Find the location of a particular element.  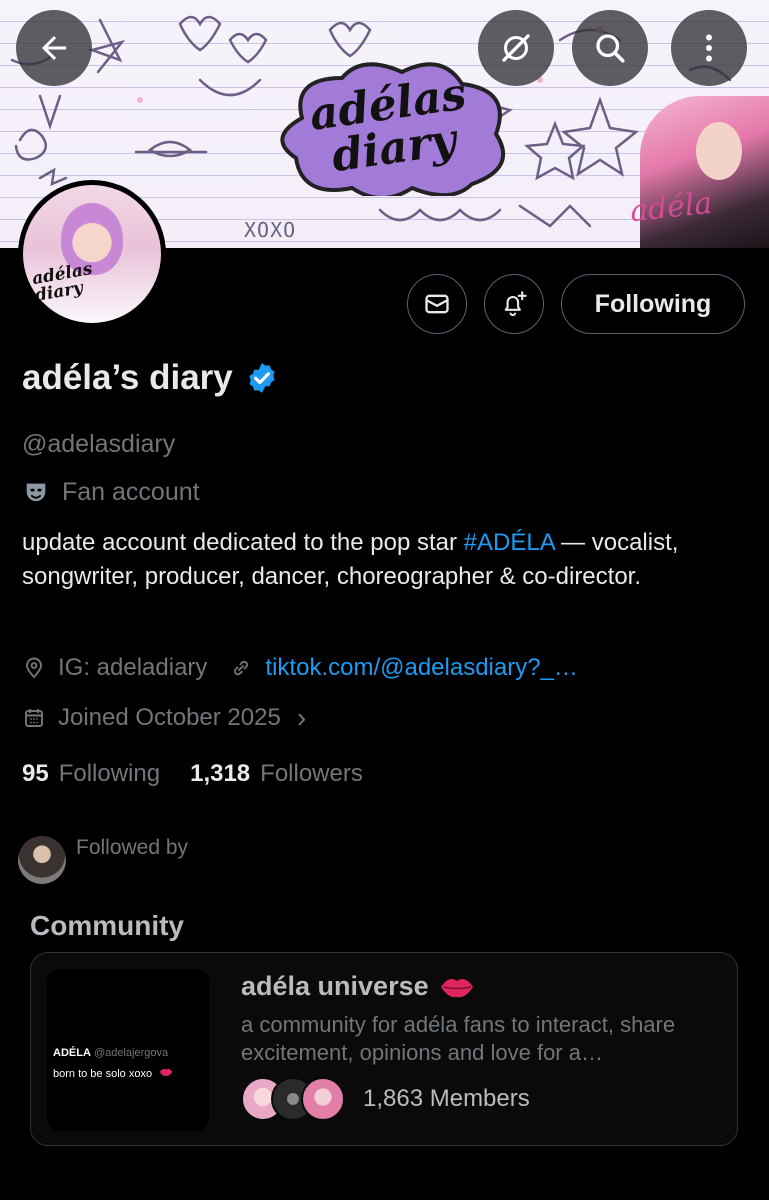

banner-xoxo-text: XOXO is located at coordinates (270, 230).